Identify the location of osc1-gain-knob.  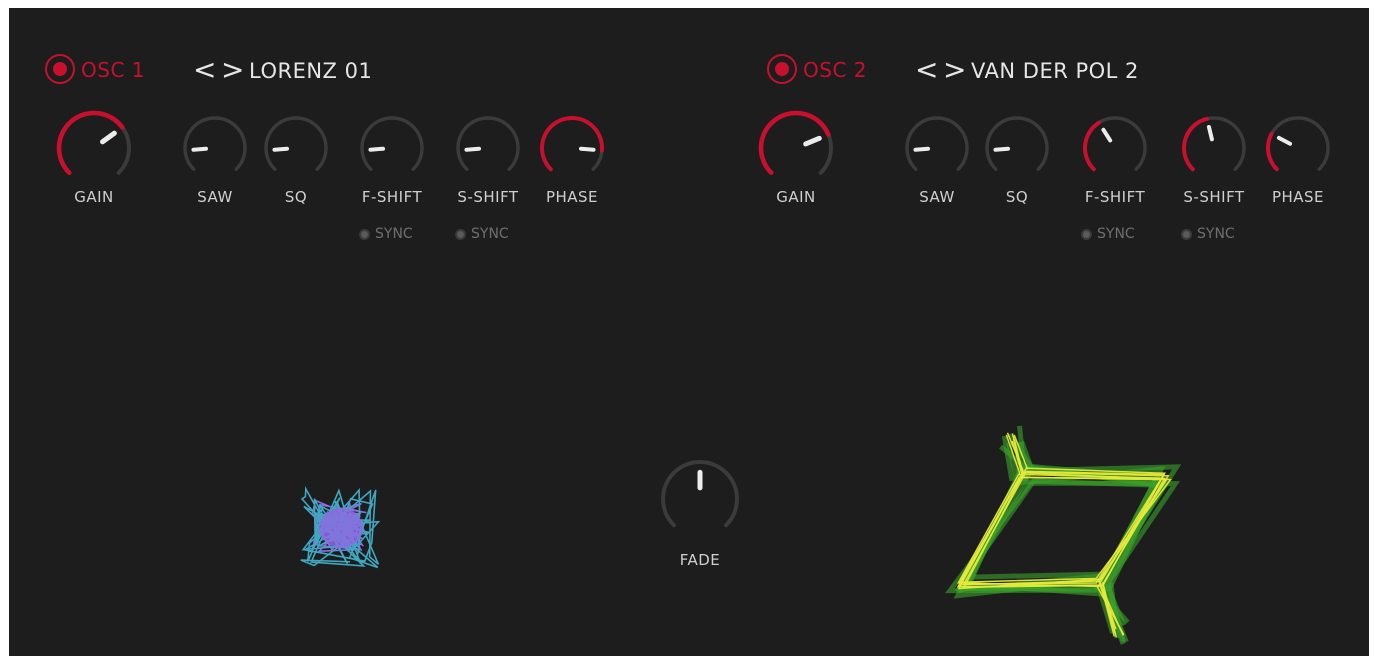
(94, 148).